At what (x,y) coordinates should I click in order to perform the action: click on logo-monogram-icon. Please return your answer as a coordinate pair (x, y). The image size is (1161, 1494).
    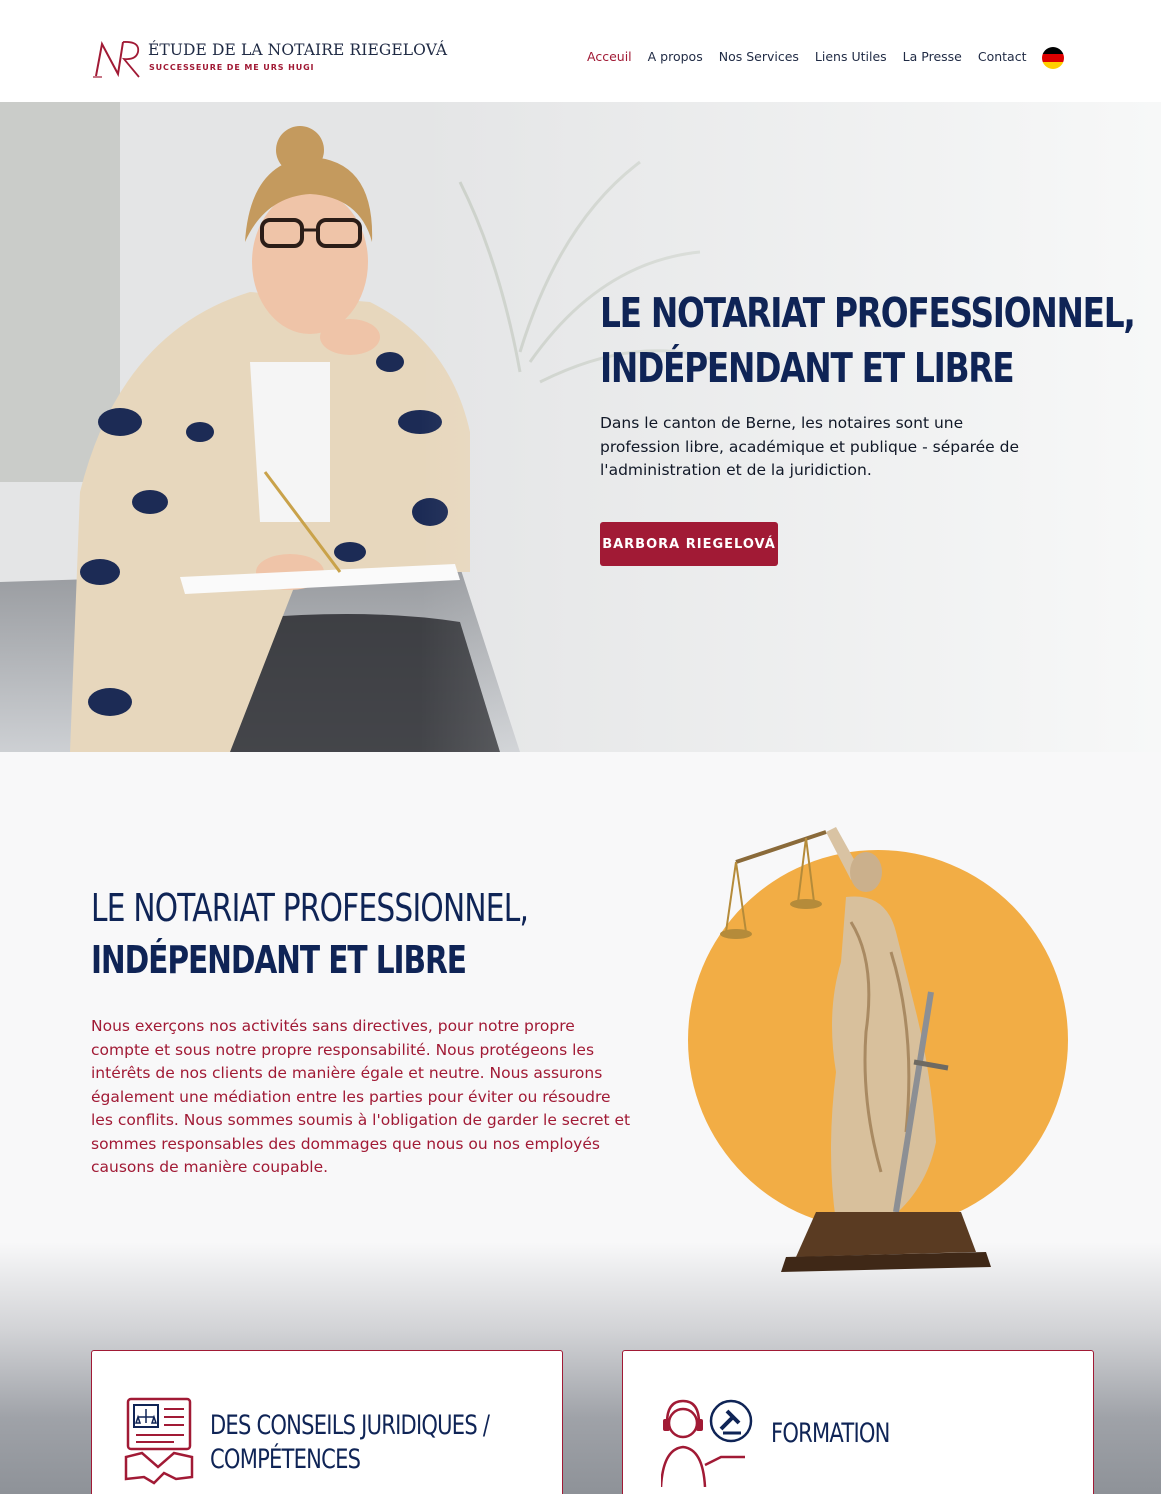
    Looking at the image, I should click on (116, 59).